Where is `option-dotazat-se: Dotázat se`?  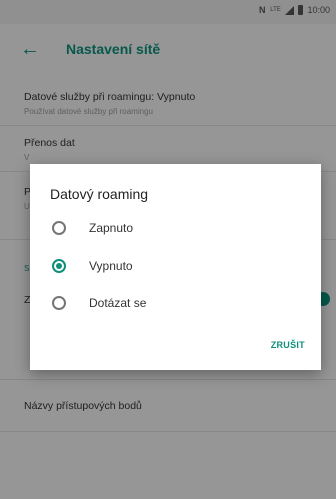 option-dotazat-se: Dotázat se is located at coordinates (175, 302).